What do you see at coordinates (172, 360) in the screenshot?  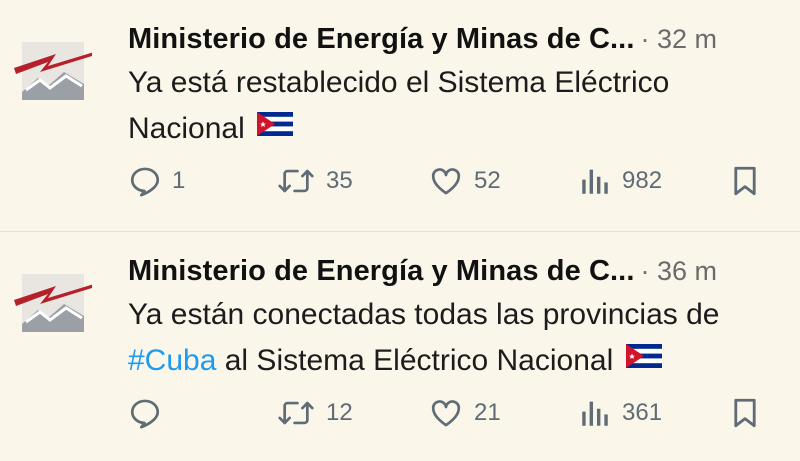 I see `hashtag-link: #Cuba` at bounding box center [172, 360].